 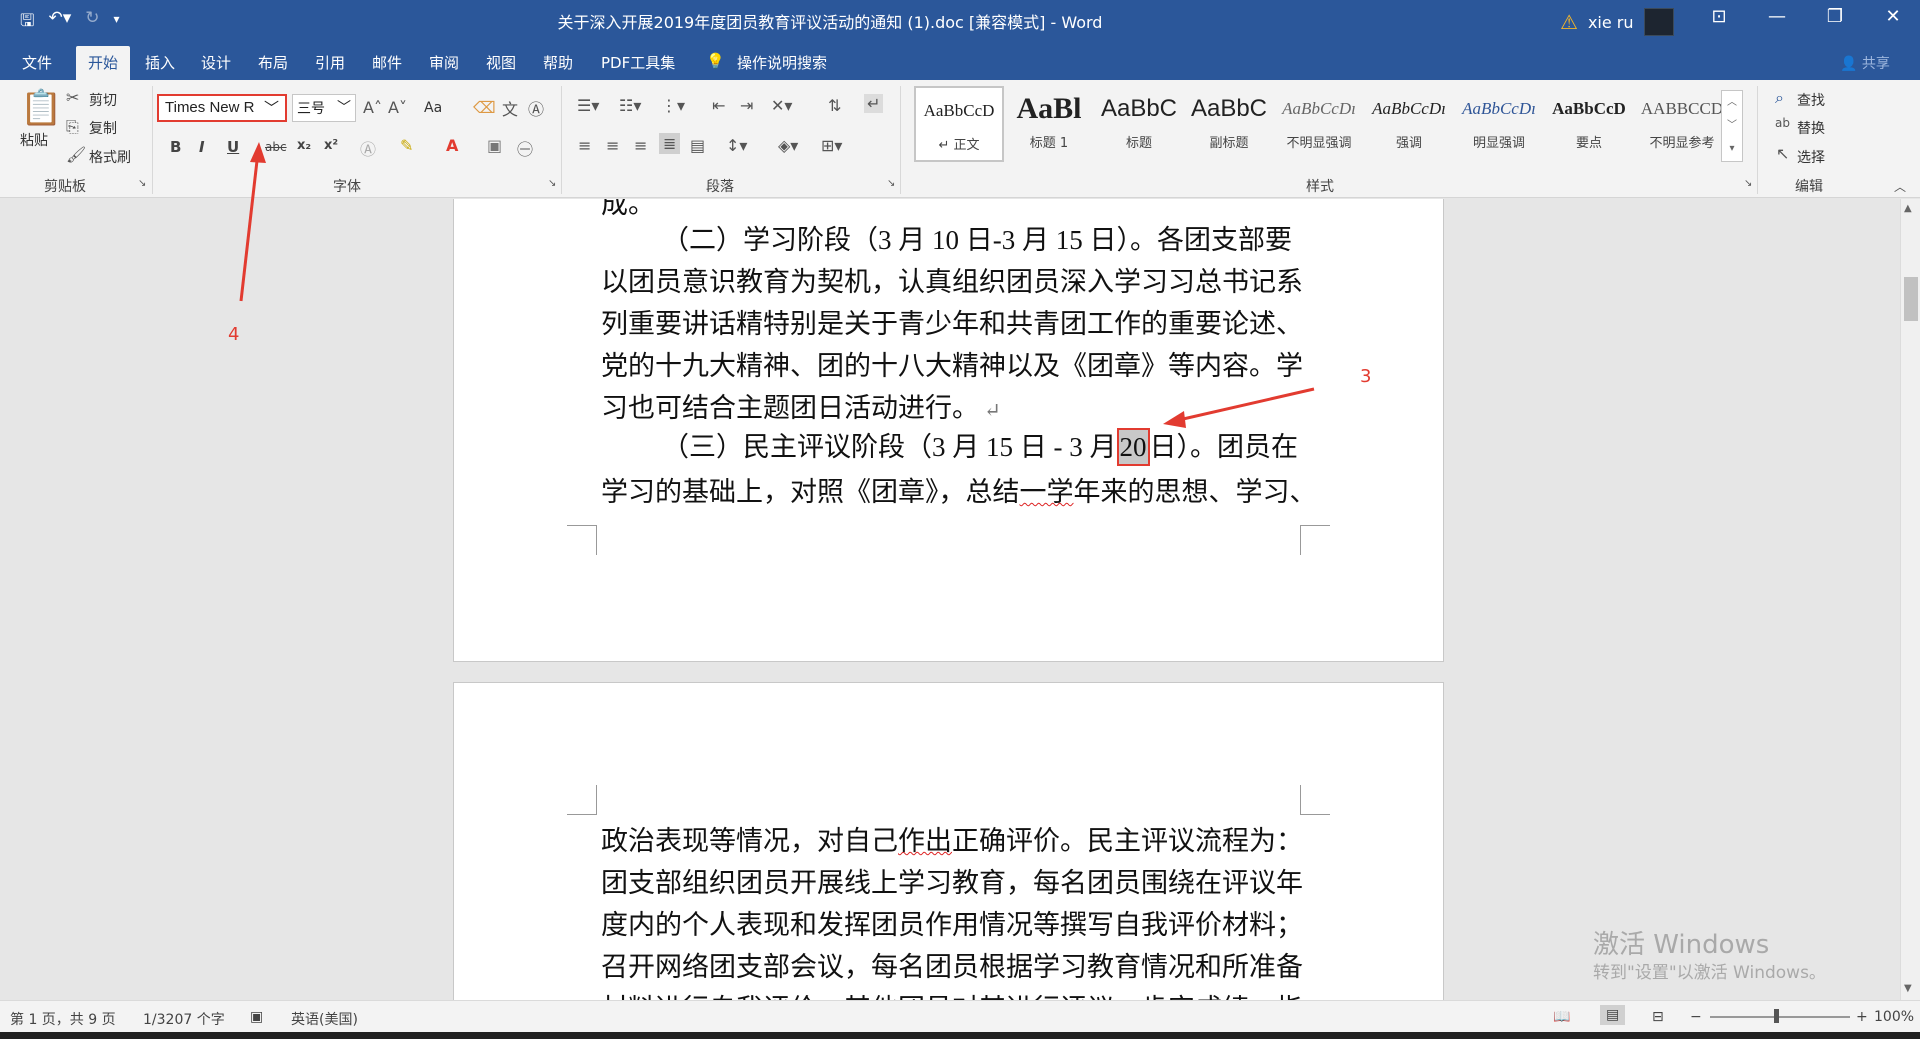 What do you see at coordinates (1862, 1017) in the screenshot?
I see `zoom-in-icon: +` at bounding box center [1862, 1017].